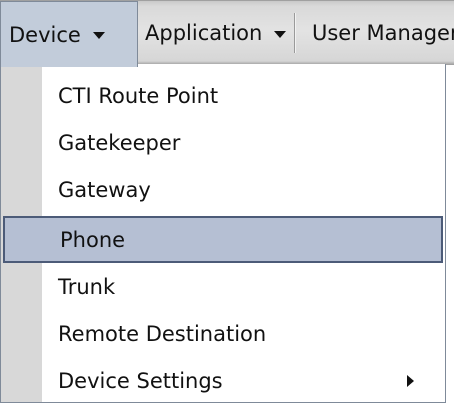  What do you see at coordinates (223, 95) in the screenshot?
I see `menu-item-cti-route-point: CTI Route Point` at bounding box center [223, 95].